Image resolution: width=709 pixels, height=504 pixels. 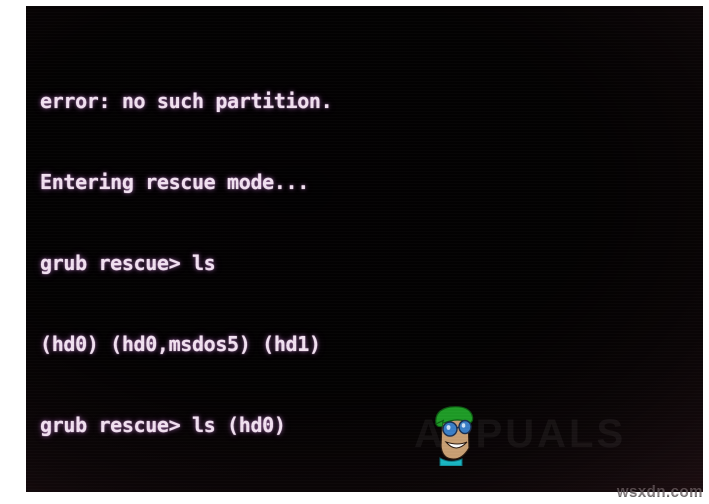 I want to click on photo-edge-top, so click(x=354, y=3).